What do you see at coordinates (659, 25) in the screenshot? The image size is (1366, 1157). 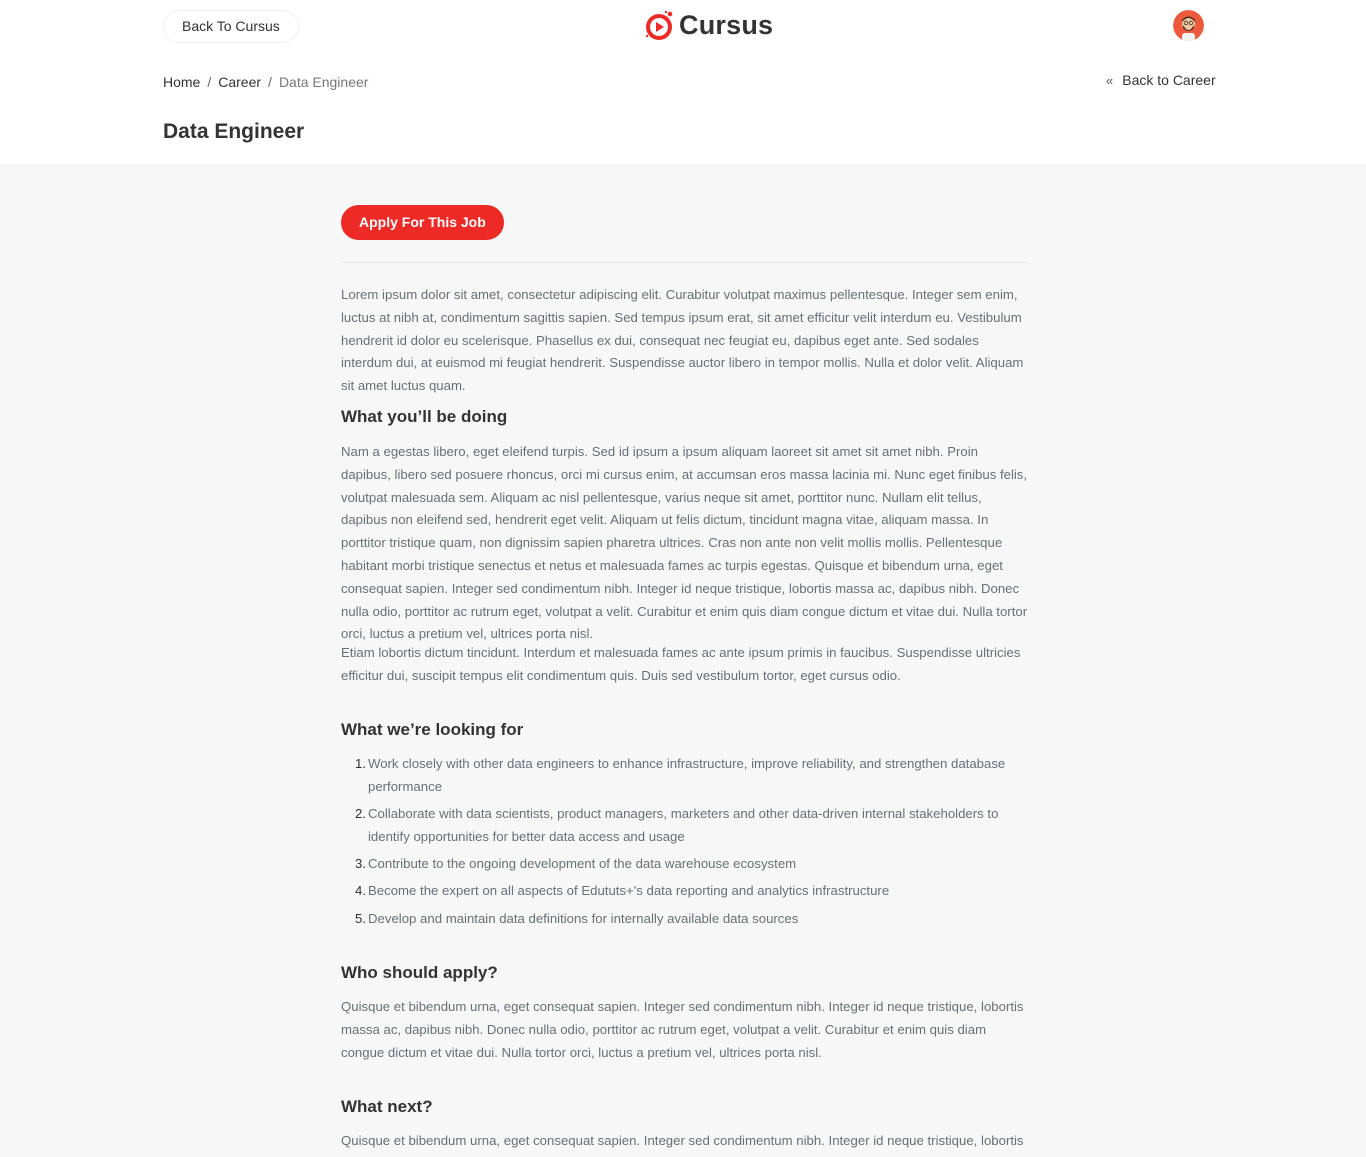 I see `play-logo-icon` at bounding box center [659, 25].